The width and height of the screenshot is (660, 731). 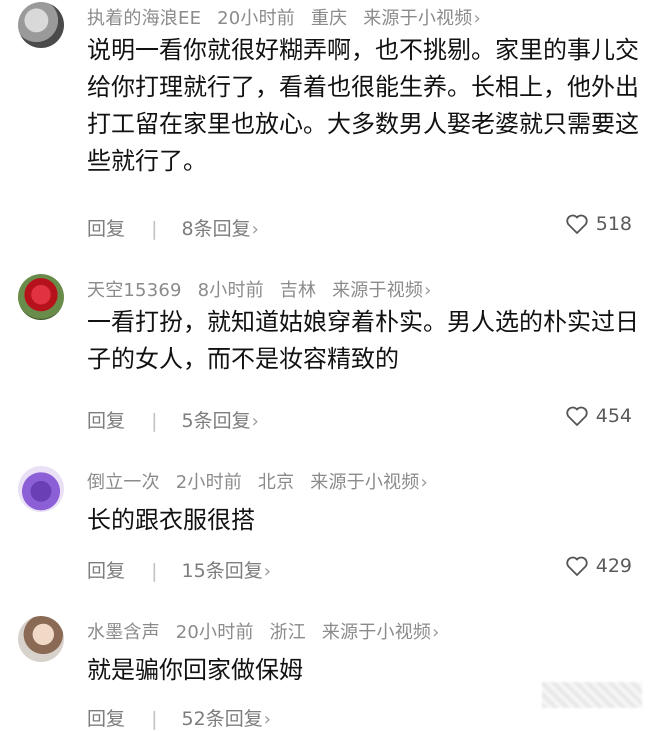 I want to click on username: 倒立一次, so click(x=123, y=482).